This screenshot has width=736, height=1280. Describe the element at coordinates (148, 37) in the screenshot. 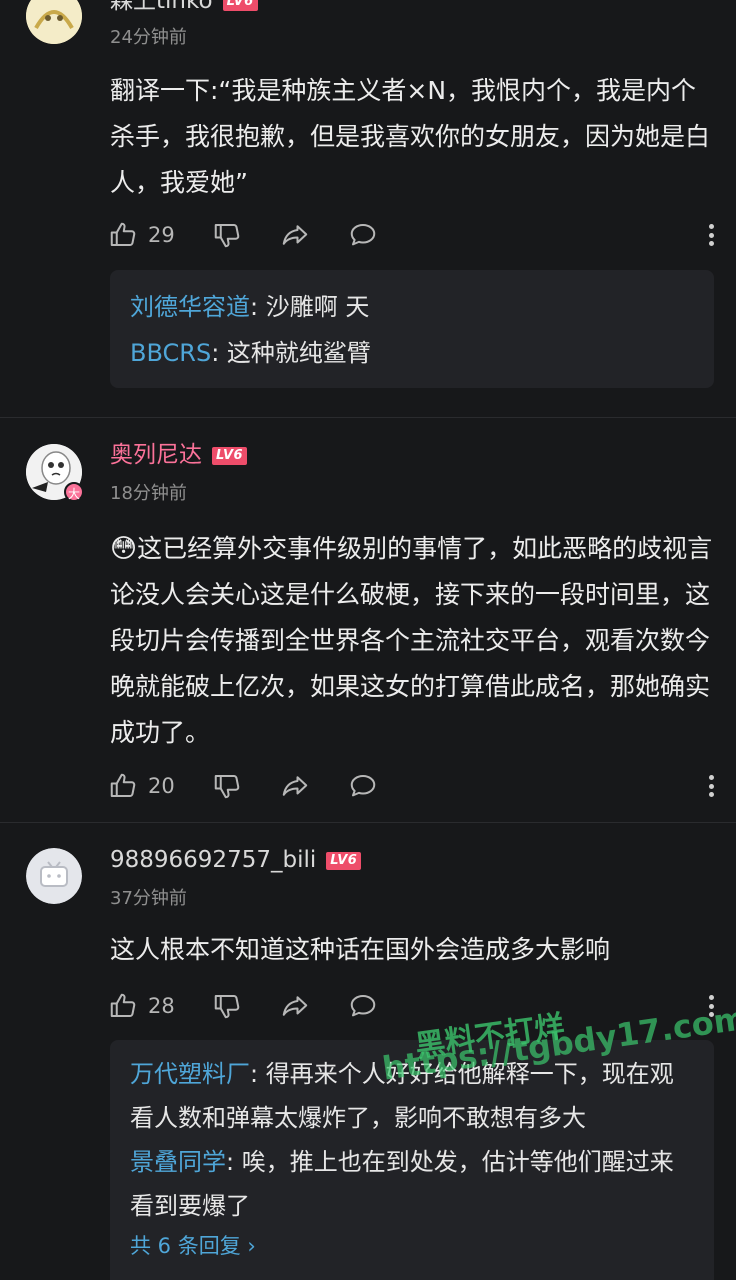

I see `timestamp: 24分钟前` at that location.